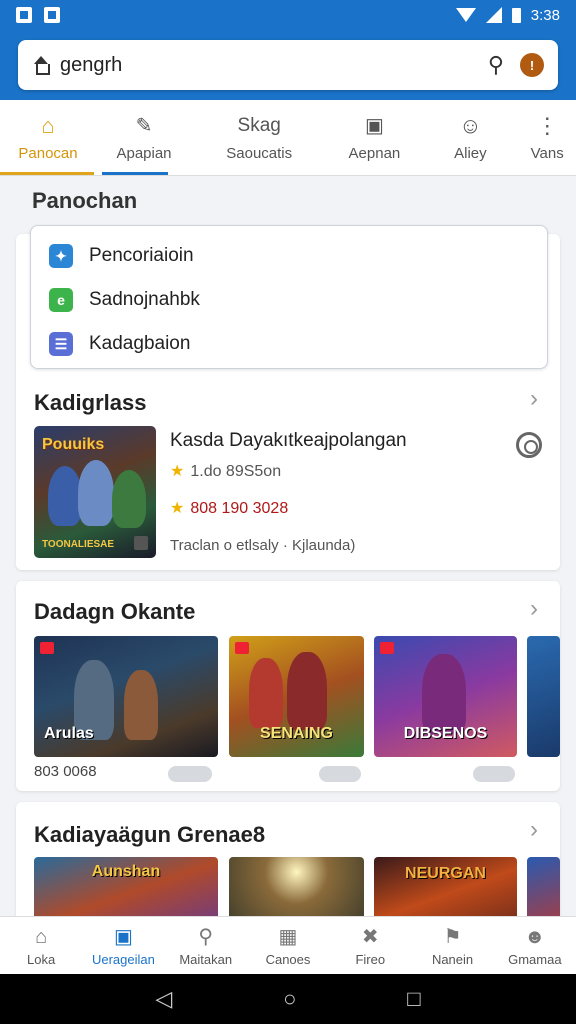 The image size is (576, 1024). I want to click on nav-label: Nanein, so click(452, 959).